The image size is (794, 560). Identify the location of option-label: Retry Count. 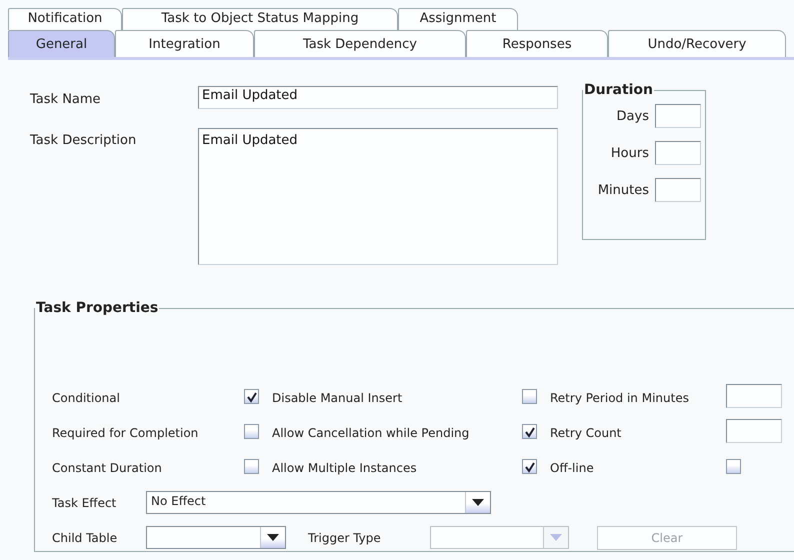
(586, 433).